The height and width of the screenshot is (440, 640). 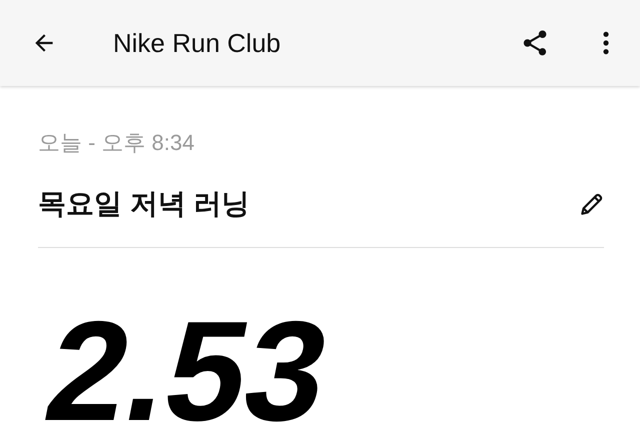 I want to click on activity-timestamp: 오늘 - 오후 8:34, so click(x=117, y=143).